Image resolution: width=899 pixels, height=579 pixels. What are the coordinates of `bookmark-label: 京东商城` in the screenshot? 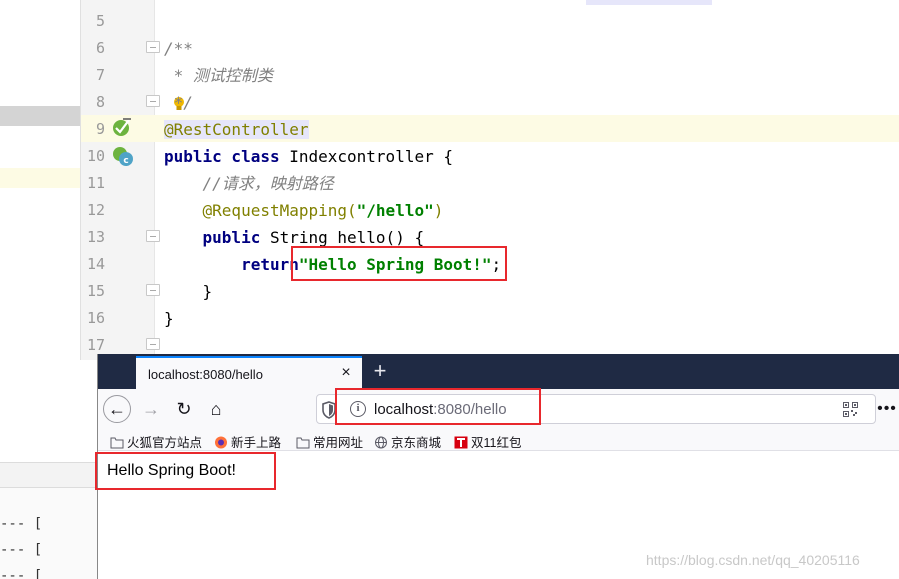 It's located at (416, 443).